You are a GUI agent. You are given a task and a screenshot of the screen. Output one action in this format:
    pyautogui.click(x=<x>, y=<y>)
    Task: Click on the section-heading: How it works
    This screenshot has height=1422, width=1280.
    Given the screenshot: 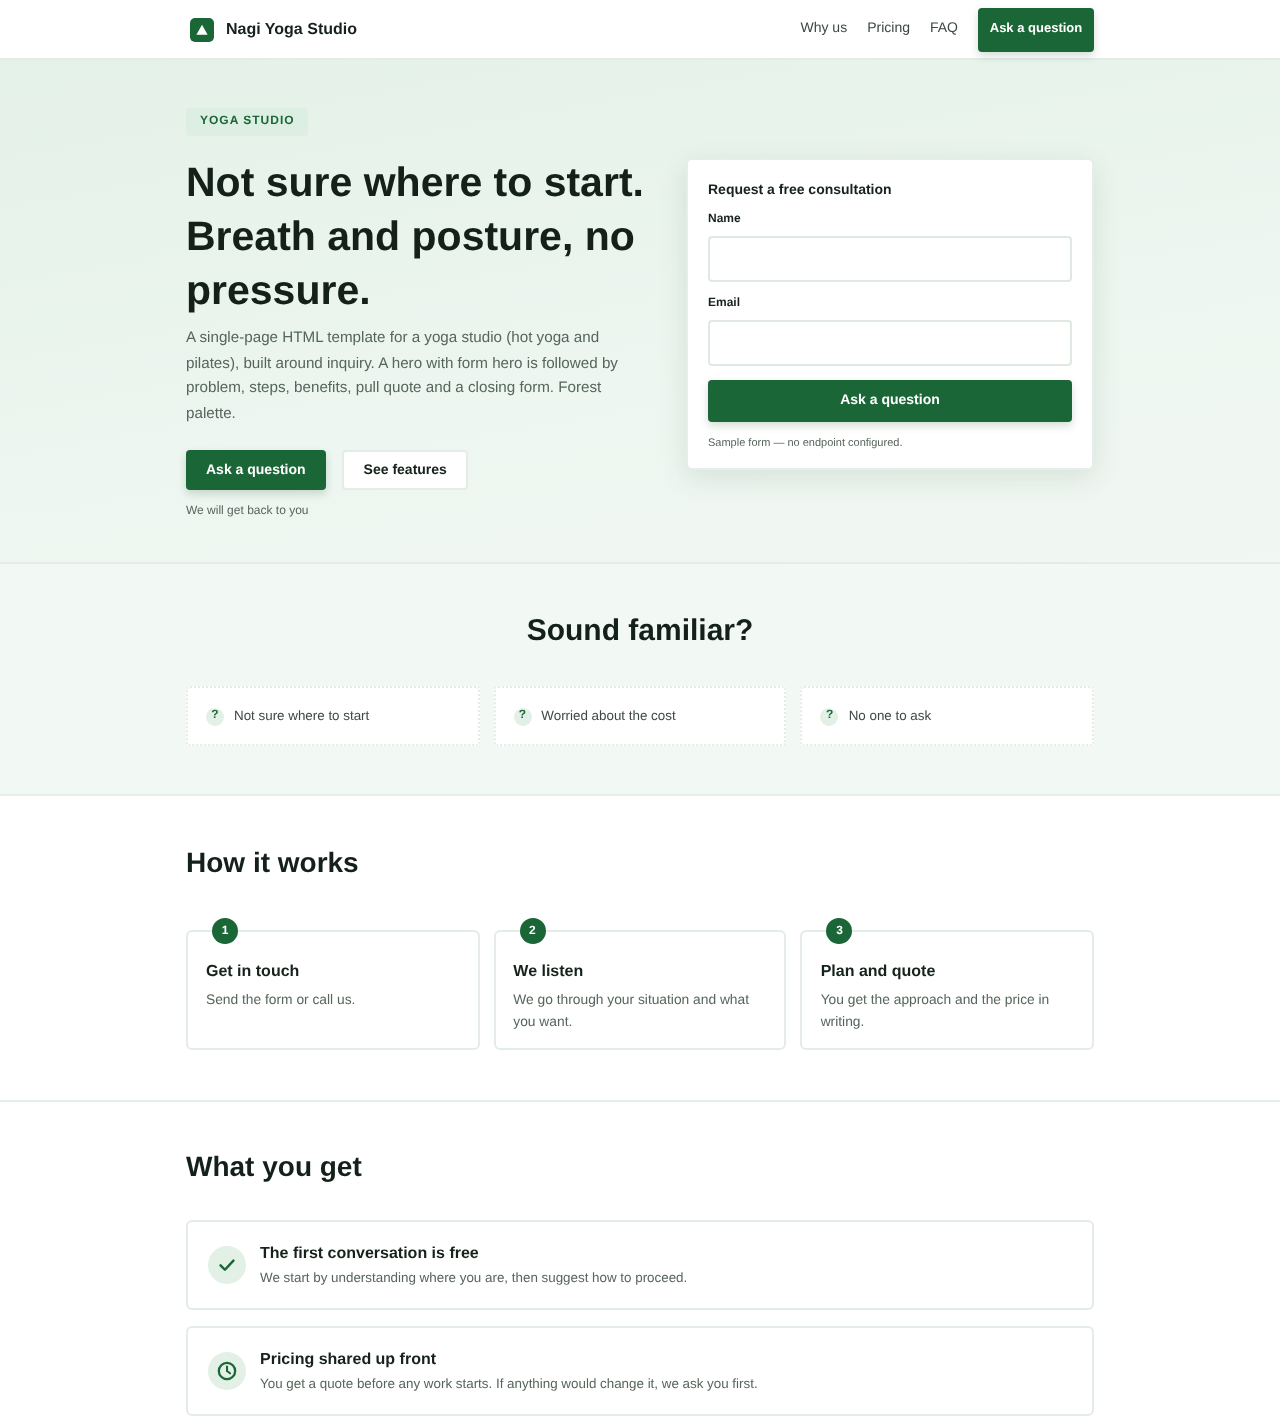 What is the action you would take?
    pyautogui.click(x=273, y=862)
    